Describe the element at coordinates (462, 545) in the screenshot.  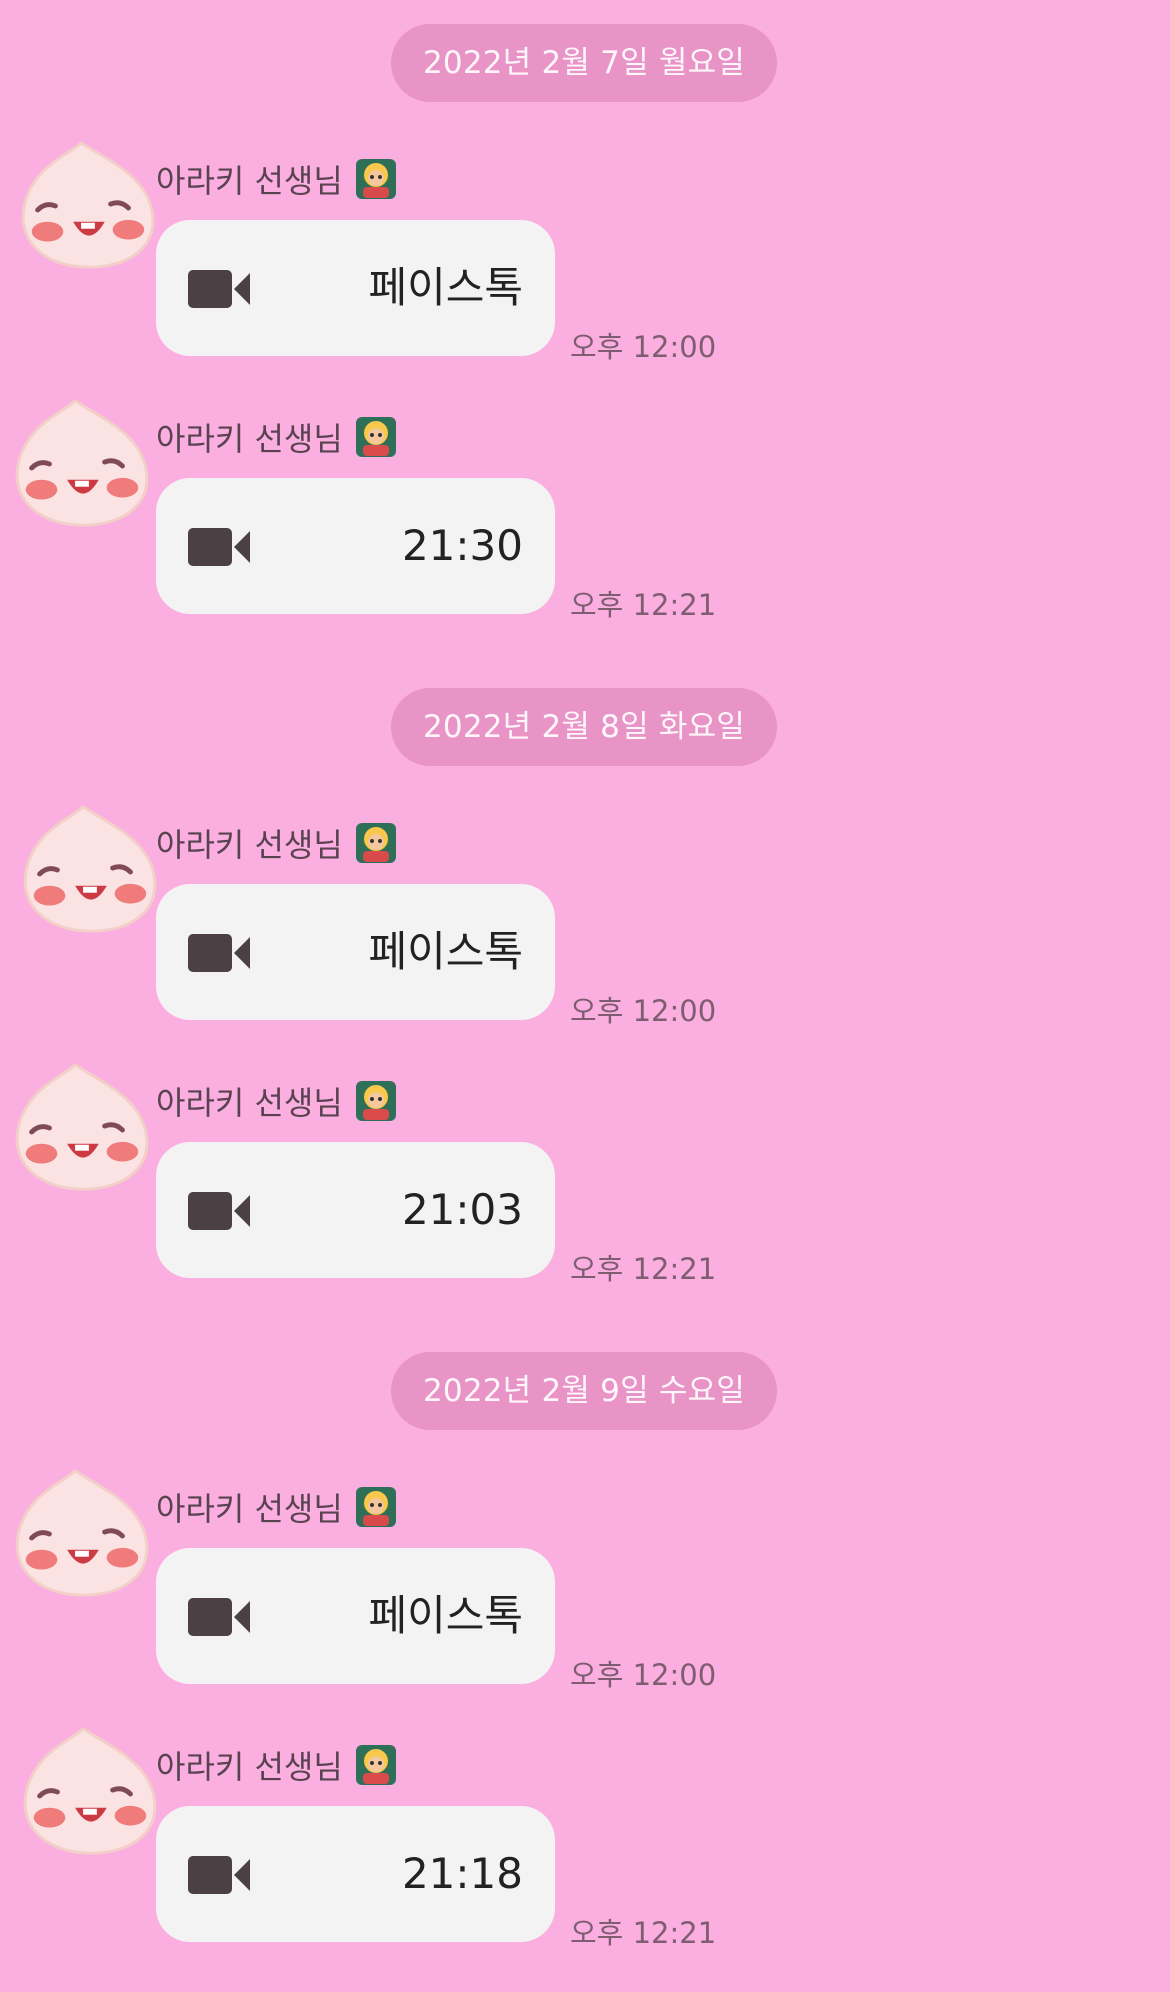
I see `call-duration: 21:30` at that location.